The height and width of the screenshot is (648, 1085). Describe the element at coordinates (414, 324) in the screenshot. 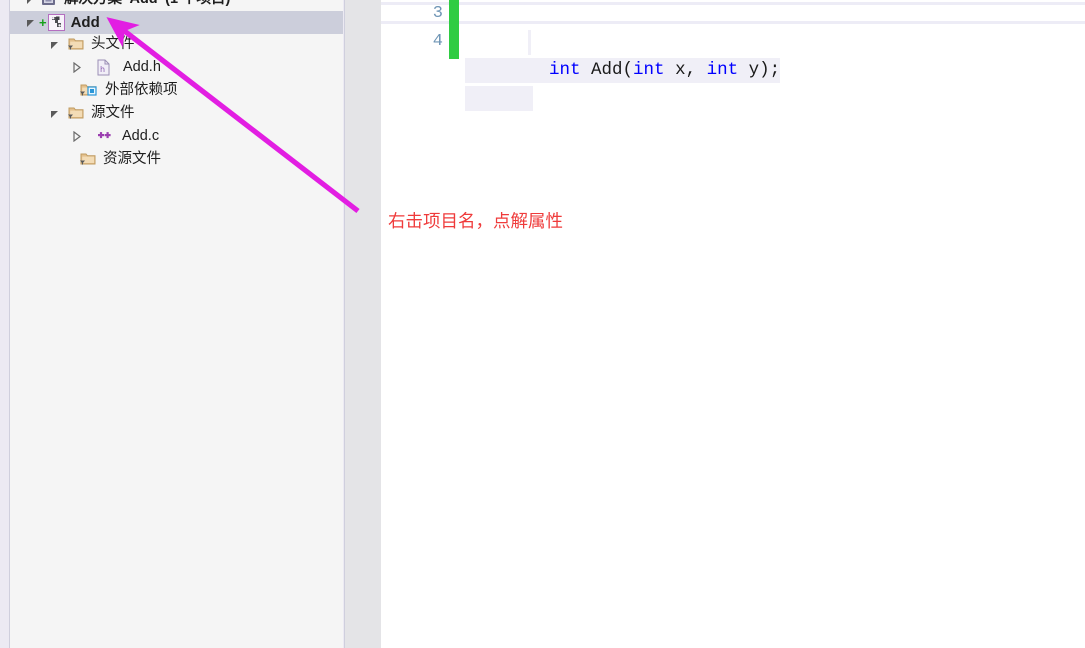

I see `line-number-gutter: 3 4` at that location.